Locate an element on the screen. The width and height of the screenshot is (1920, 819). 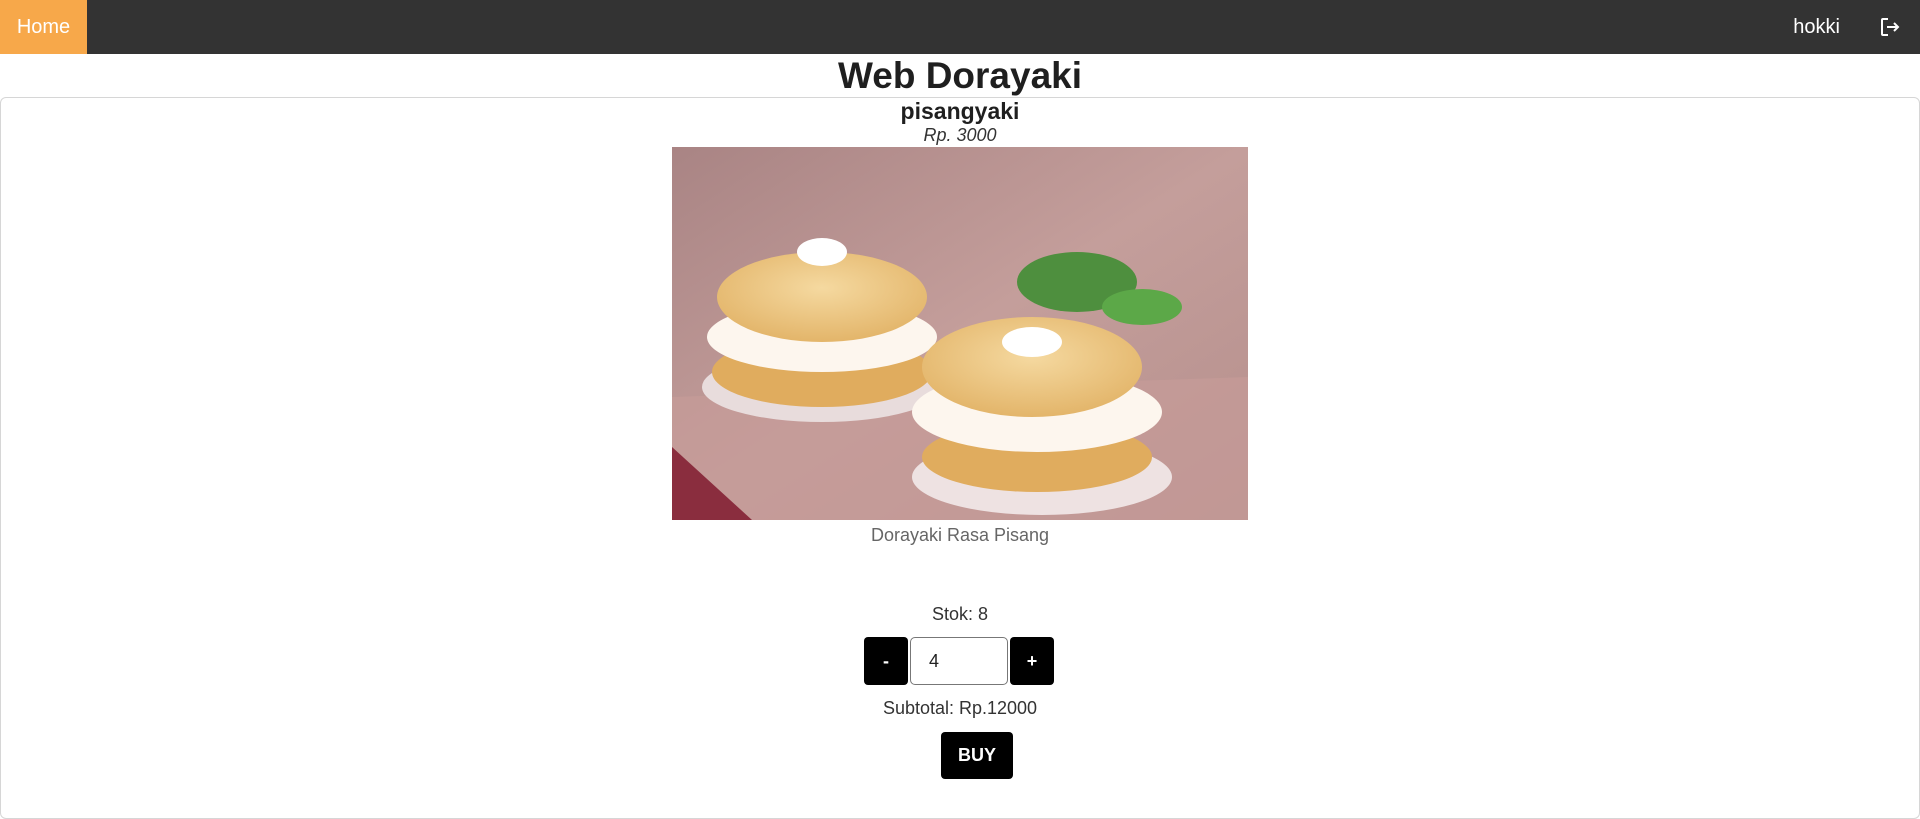
product-description: Dorayaki Rasa Pisang is located at coordinates (960, 535).